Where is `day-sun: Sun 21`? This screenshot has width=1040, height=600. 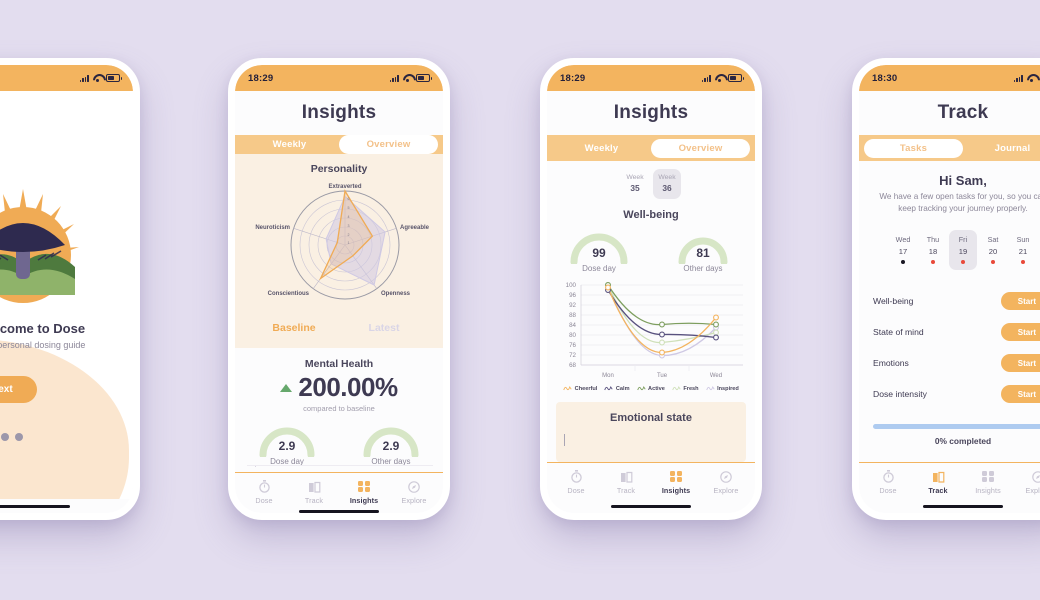 day-sun: Sun 21 is located at coordinates (1023, 250).